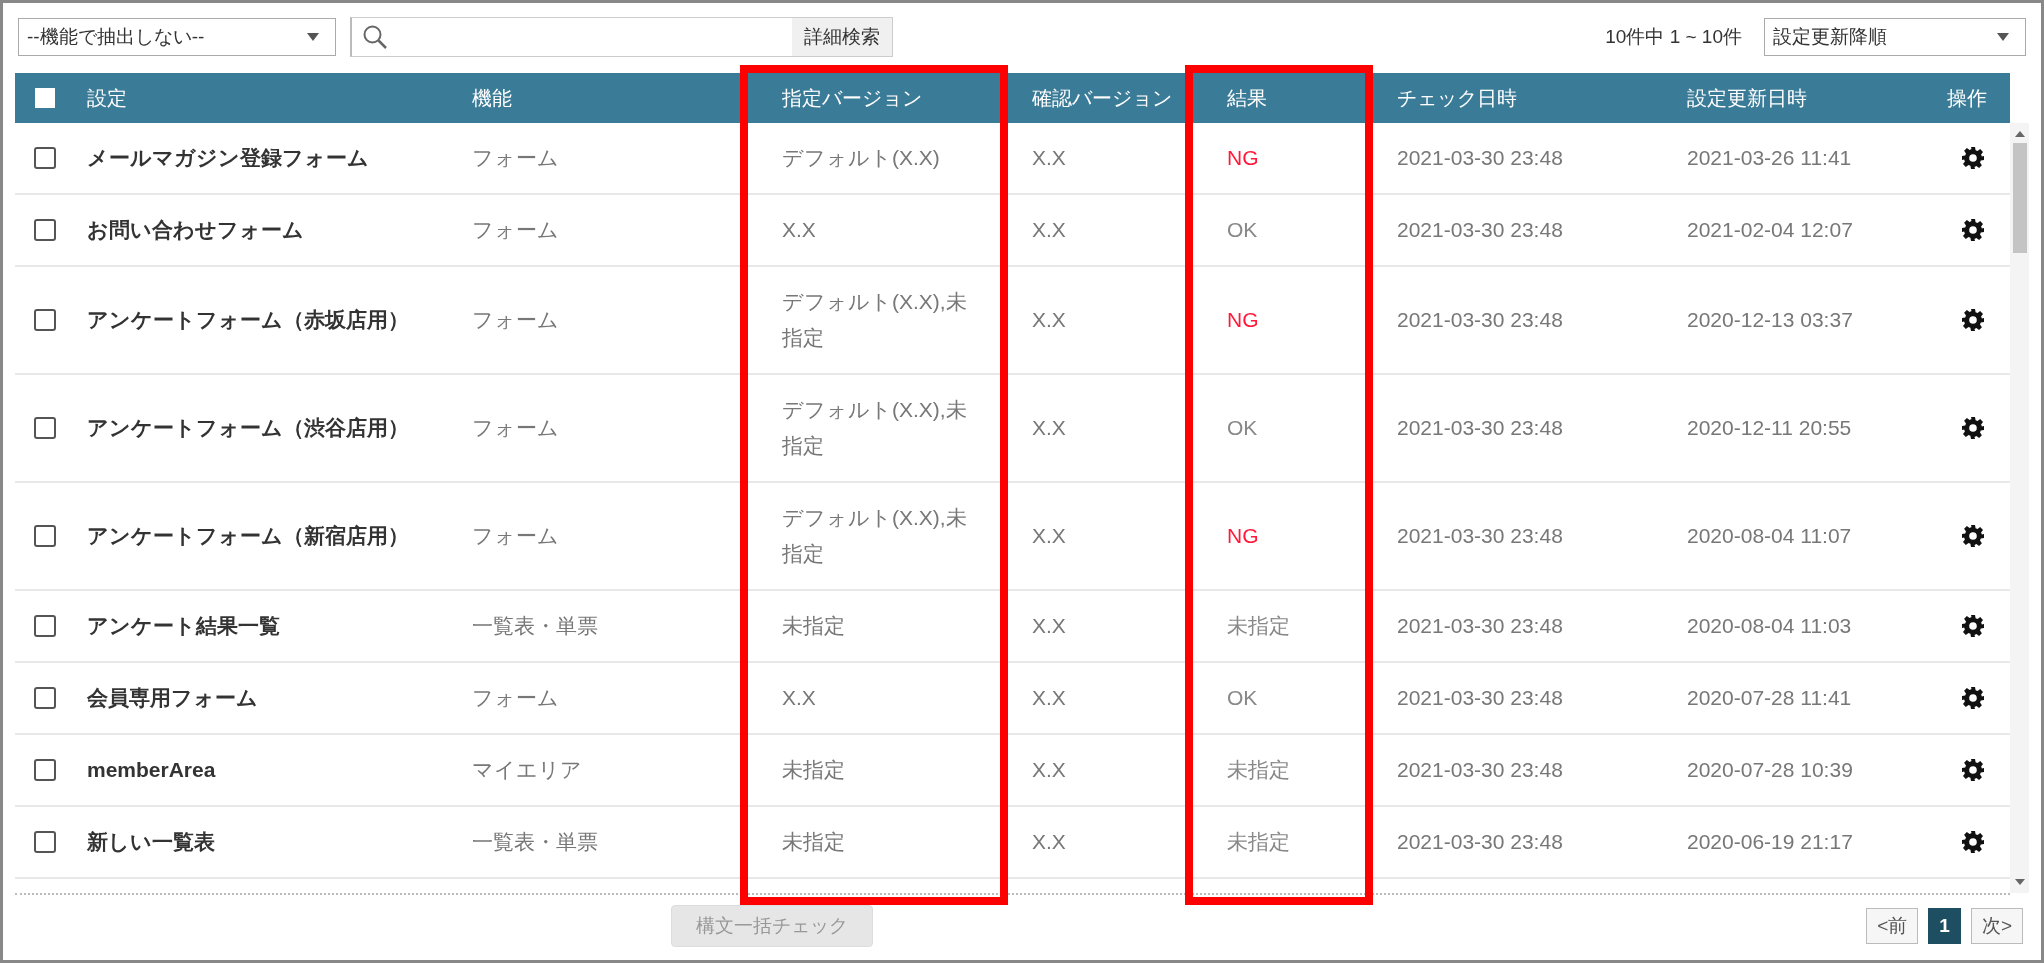 The image size is (2044, 963). What do you see at coordinates (621, 37) in the screenshot?
I see `search-field: 詳細検索` at bounding box center [621, 37].